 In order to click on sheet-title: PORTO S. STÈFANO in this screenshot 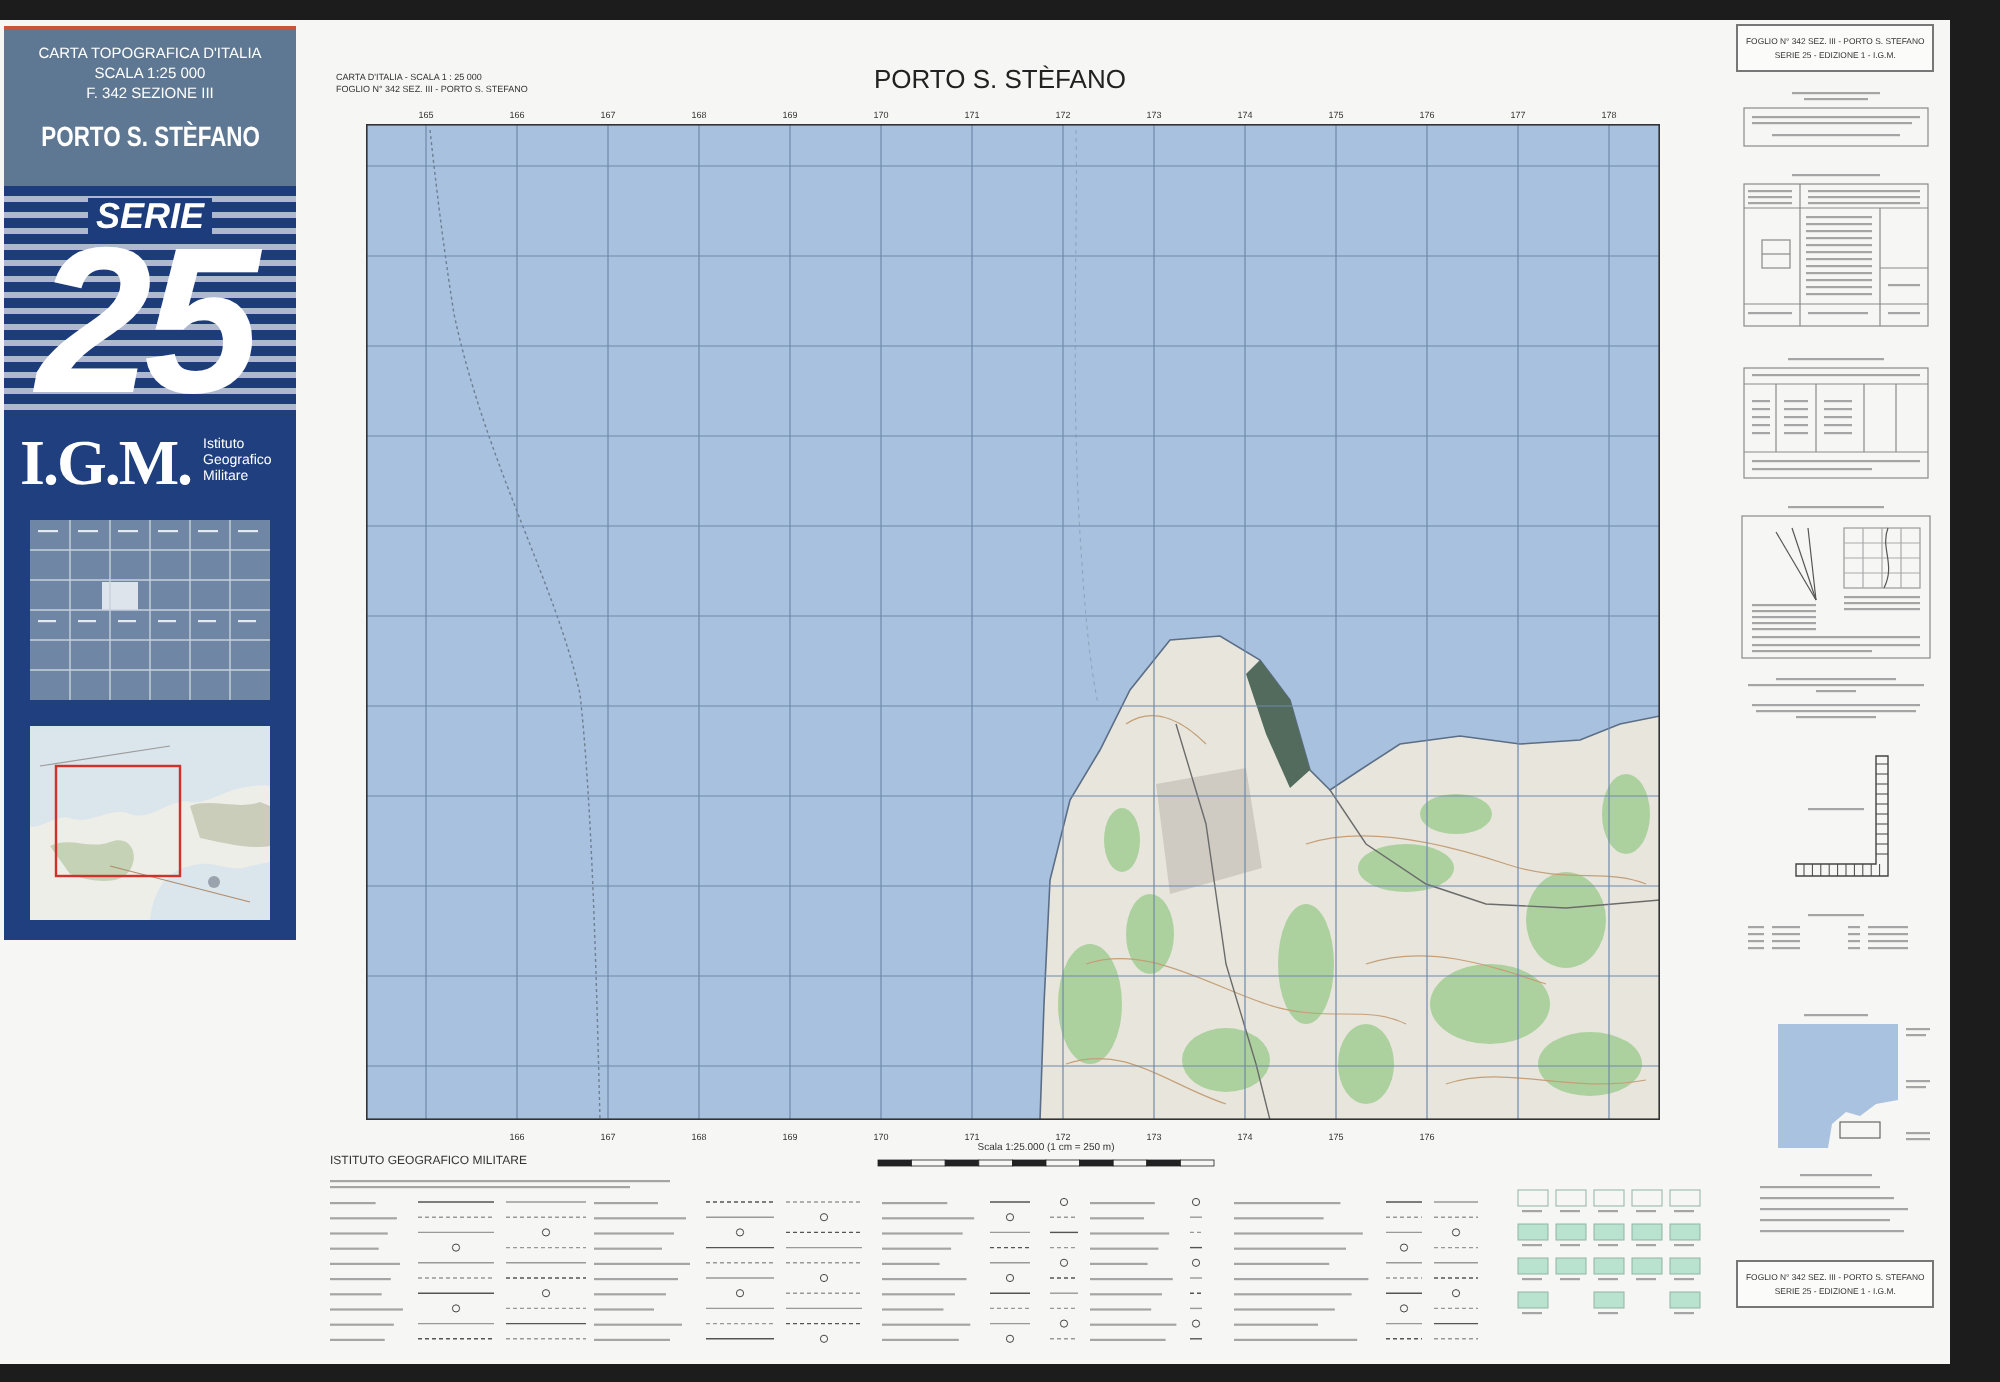, I will do `click(150, 136)`.